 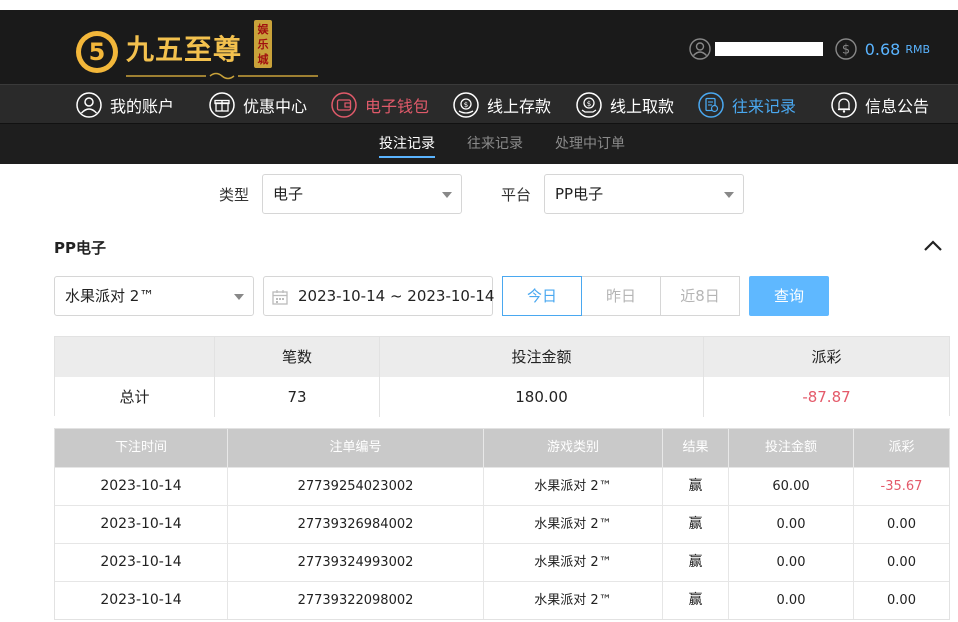 I want to click on summary-header-bet: 投注金额, so click(x=542, y=357).